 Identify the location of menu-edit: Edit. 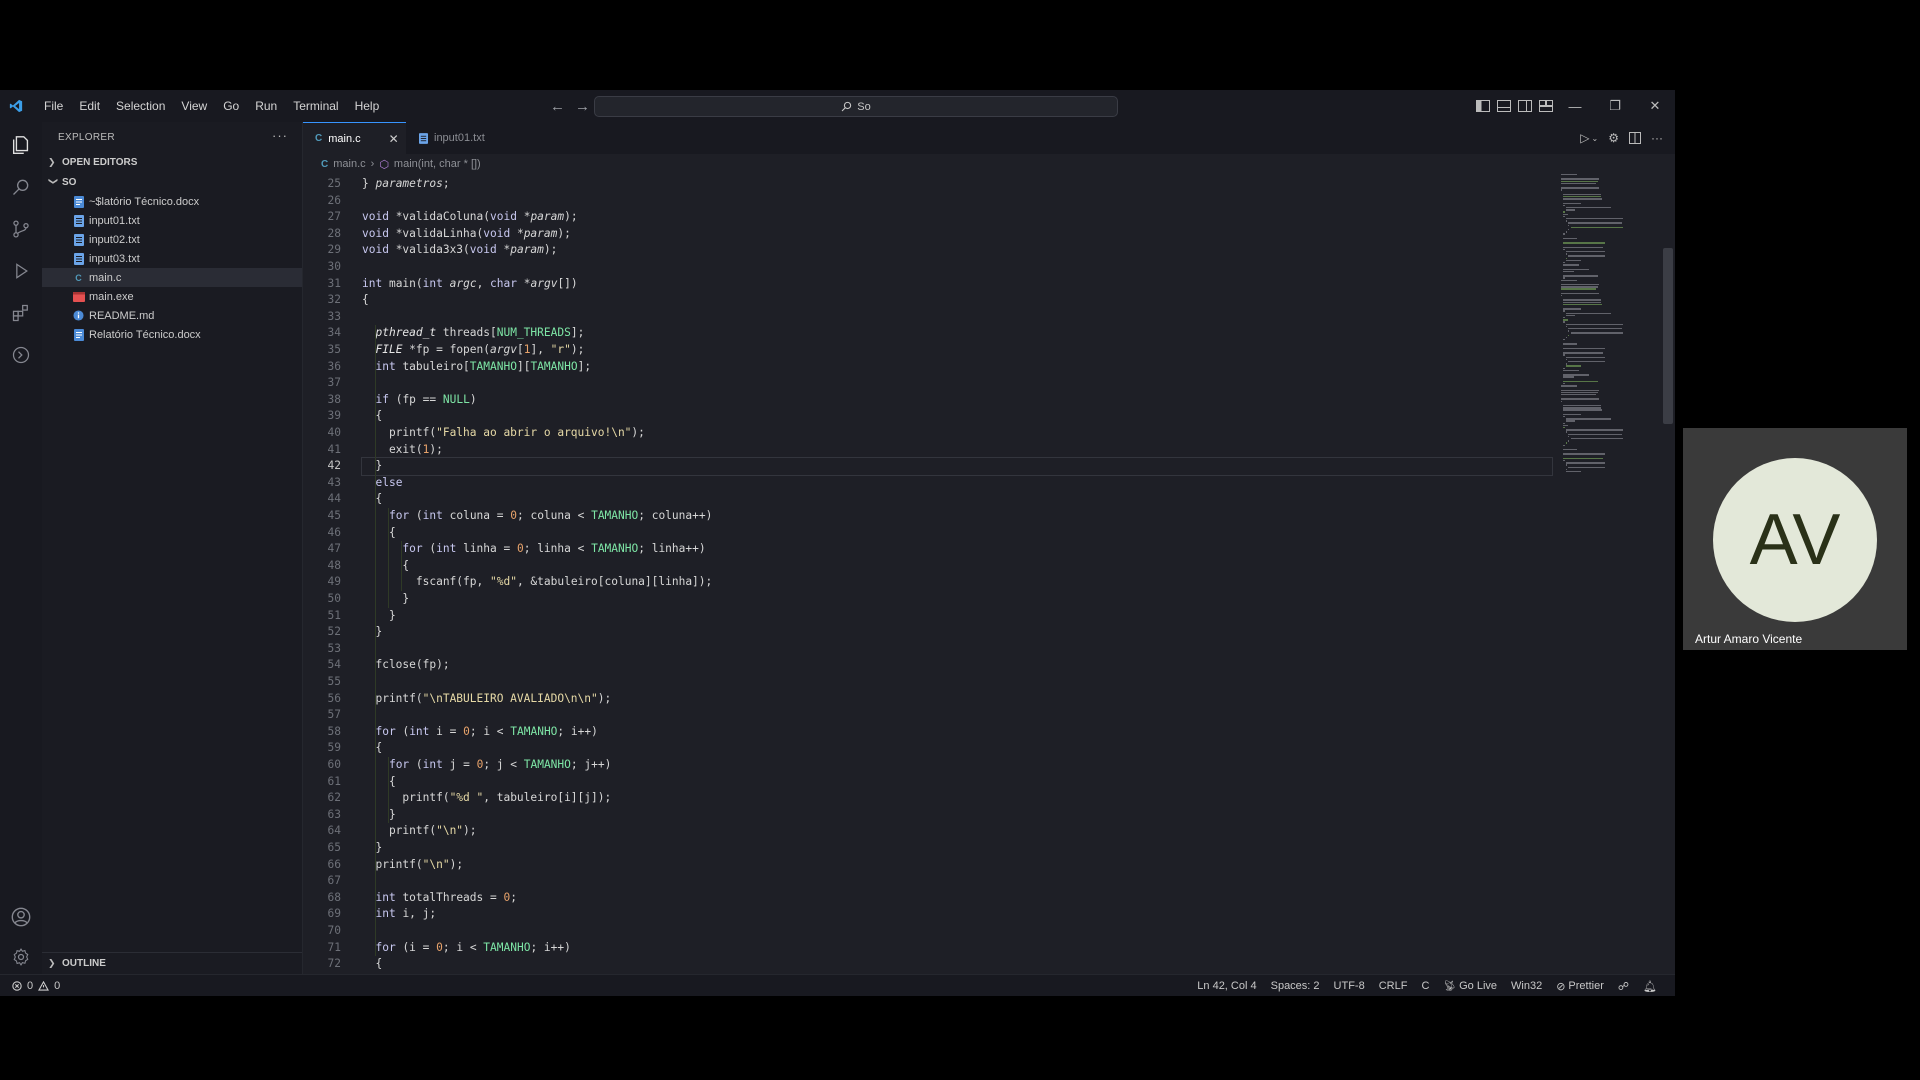
(89, 106).